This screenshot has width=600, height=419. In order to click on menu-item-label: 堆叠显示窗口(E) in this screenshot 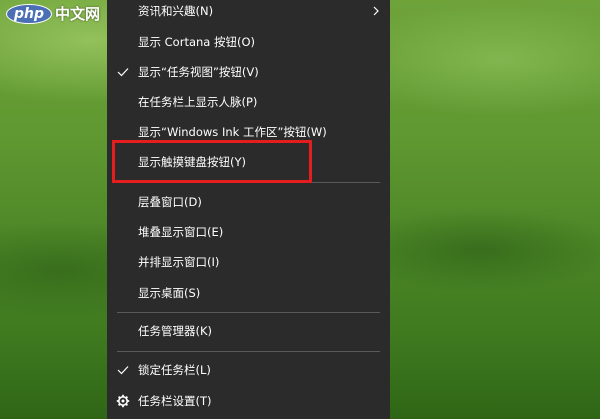, I will do `click(181, 232)`.